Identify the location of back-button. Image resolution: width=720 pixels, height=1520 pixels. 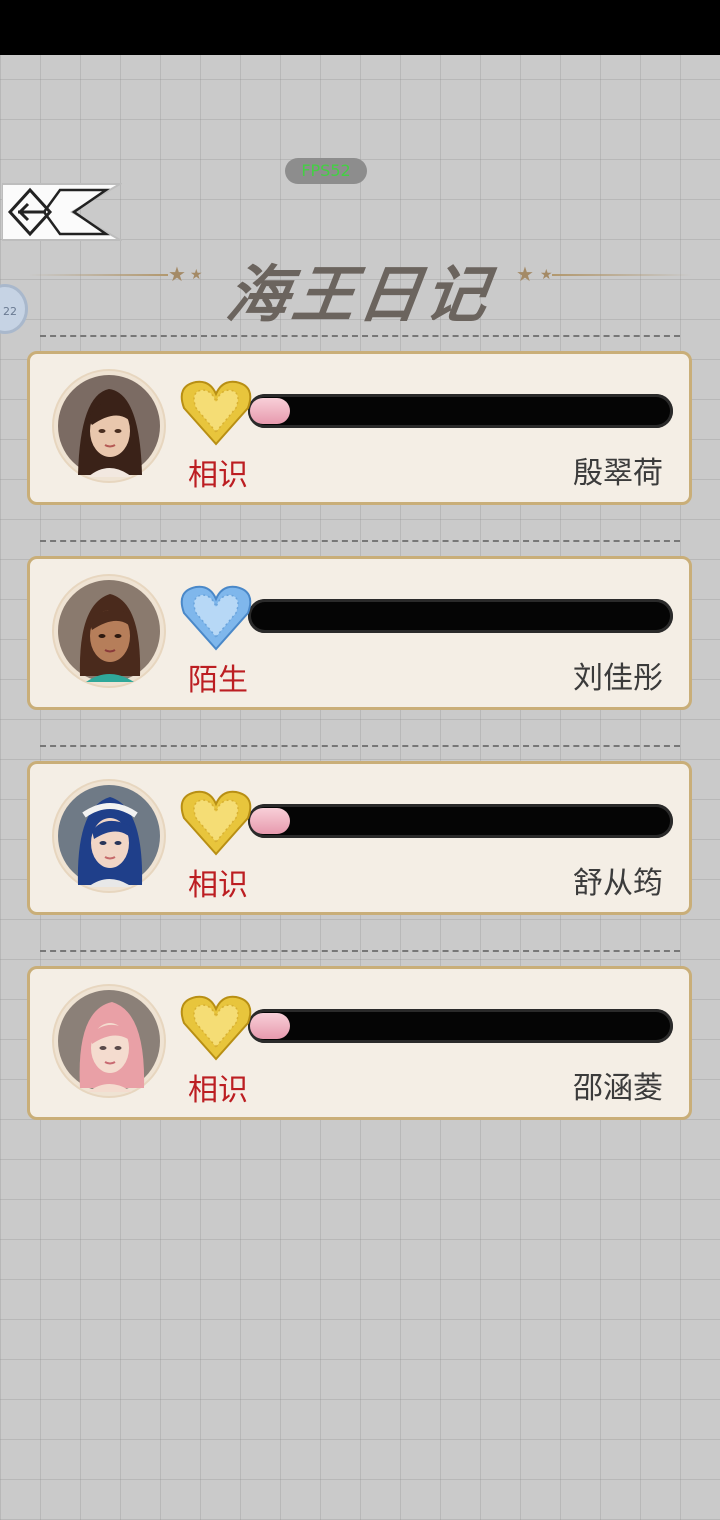
(62, 212).